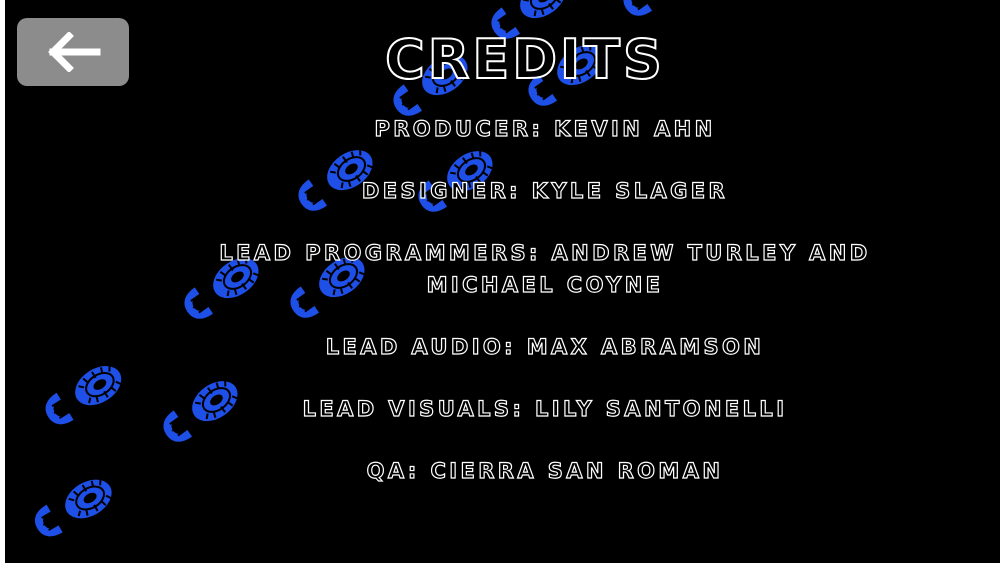  I want to click on footprint, so click(662, 10).